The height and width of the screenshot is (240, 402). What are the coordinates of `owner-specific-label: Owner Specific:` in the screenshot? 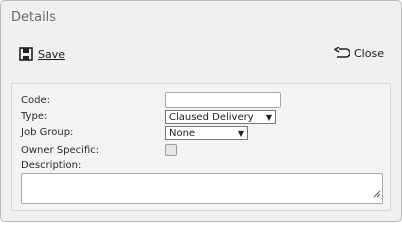 It's located at (60, 150).